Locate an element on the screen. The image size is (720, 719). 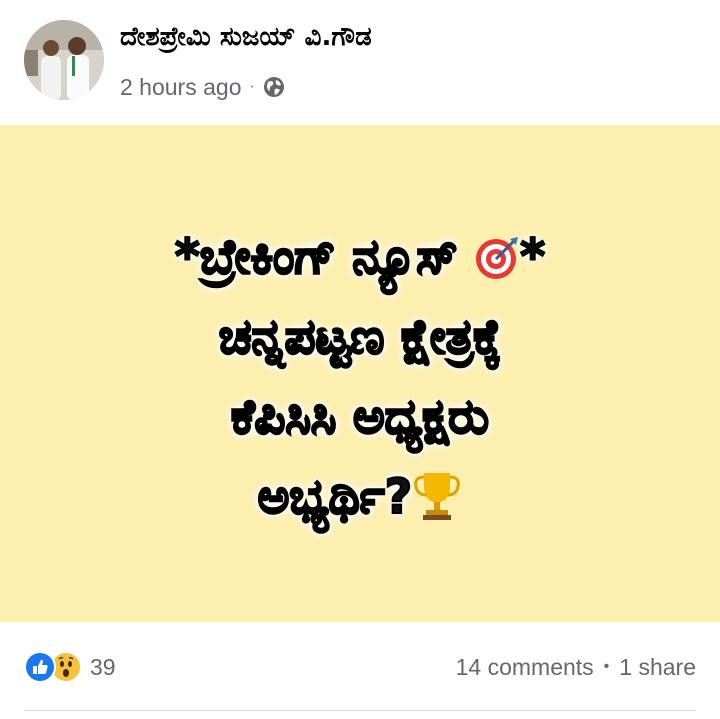
direct-hit-emoji-icon is located at coordinates (497, 258).